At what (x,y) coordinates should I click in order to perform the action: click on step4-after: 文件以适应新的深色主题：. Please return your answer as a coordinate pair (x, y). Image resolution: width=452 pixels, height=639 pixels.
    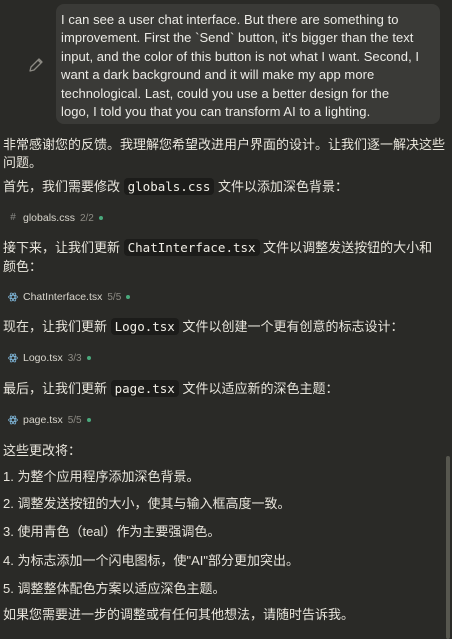
    Looking at the image, I should click on (258, 388).